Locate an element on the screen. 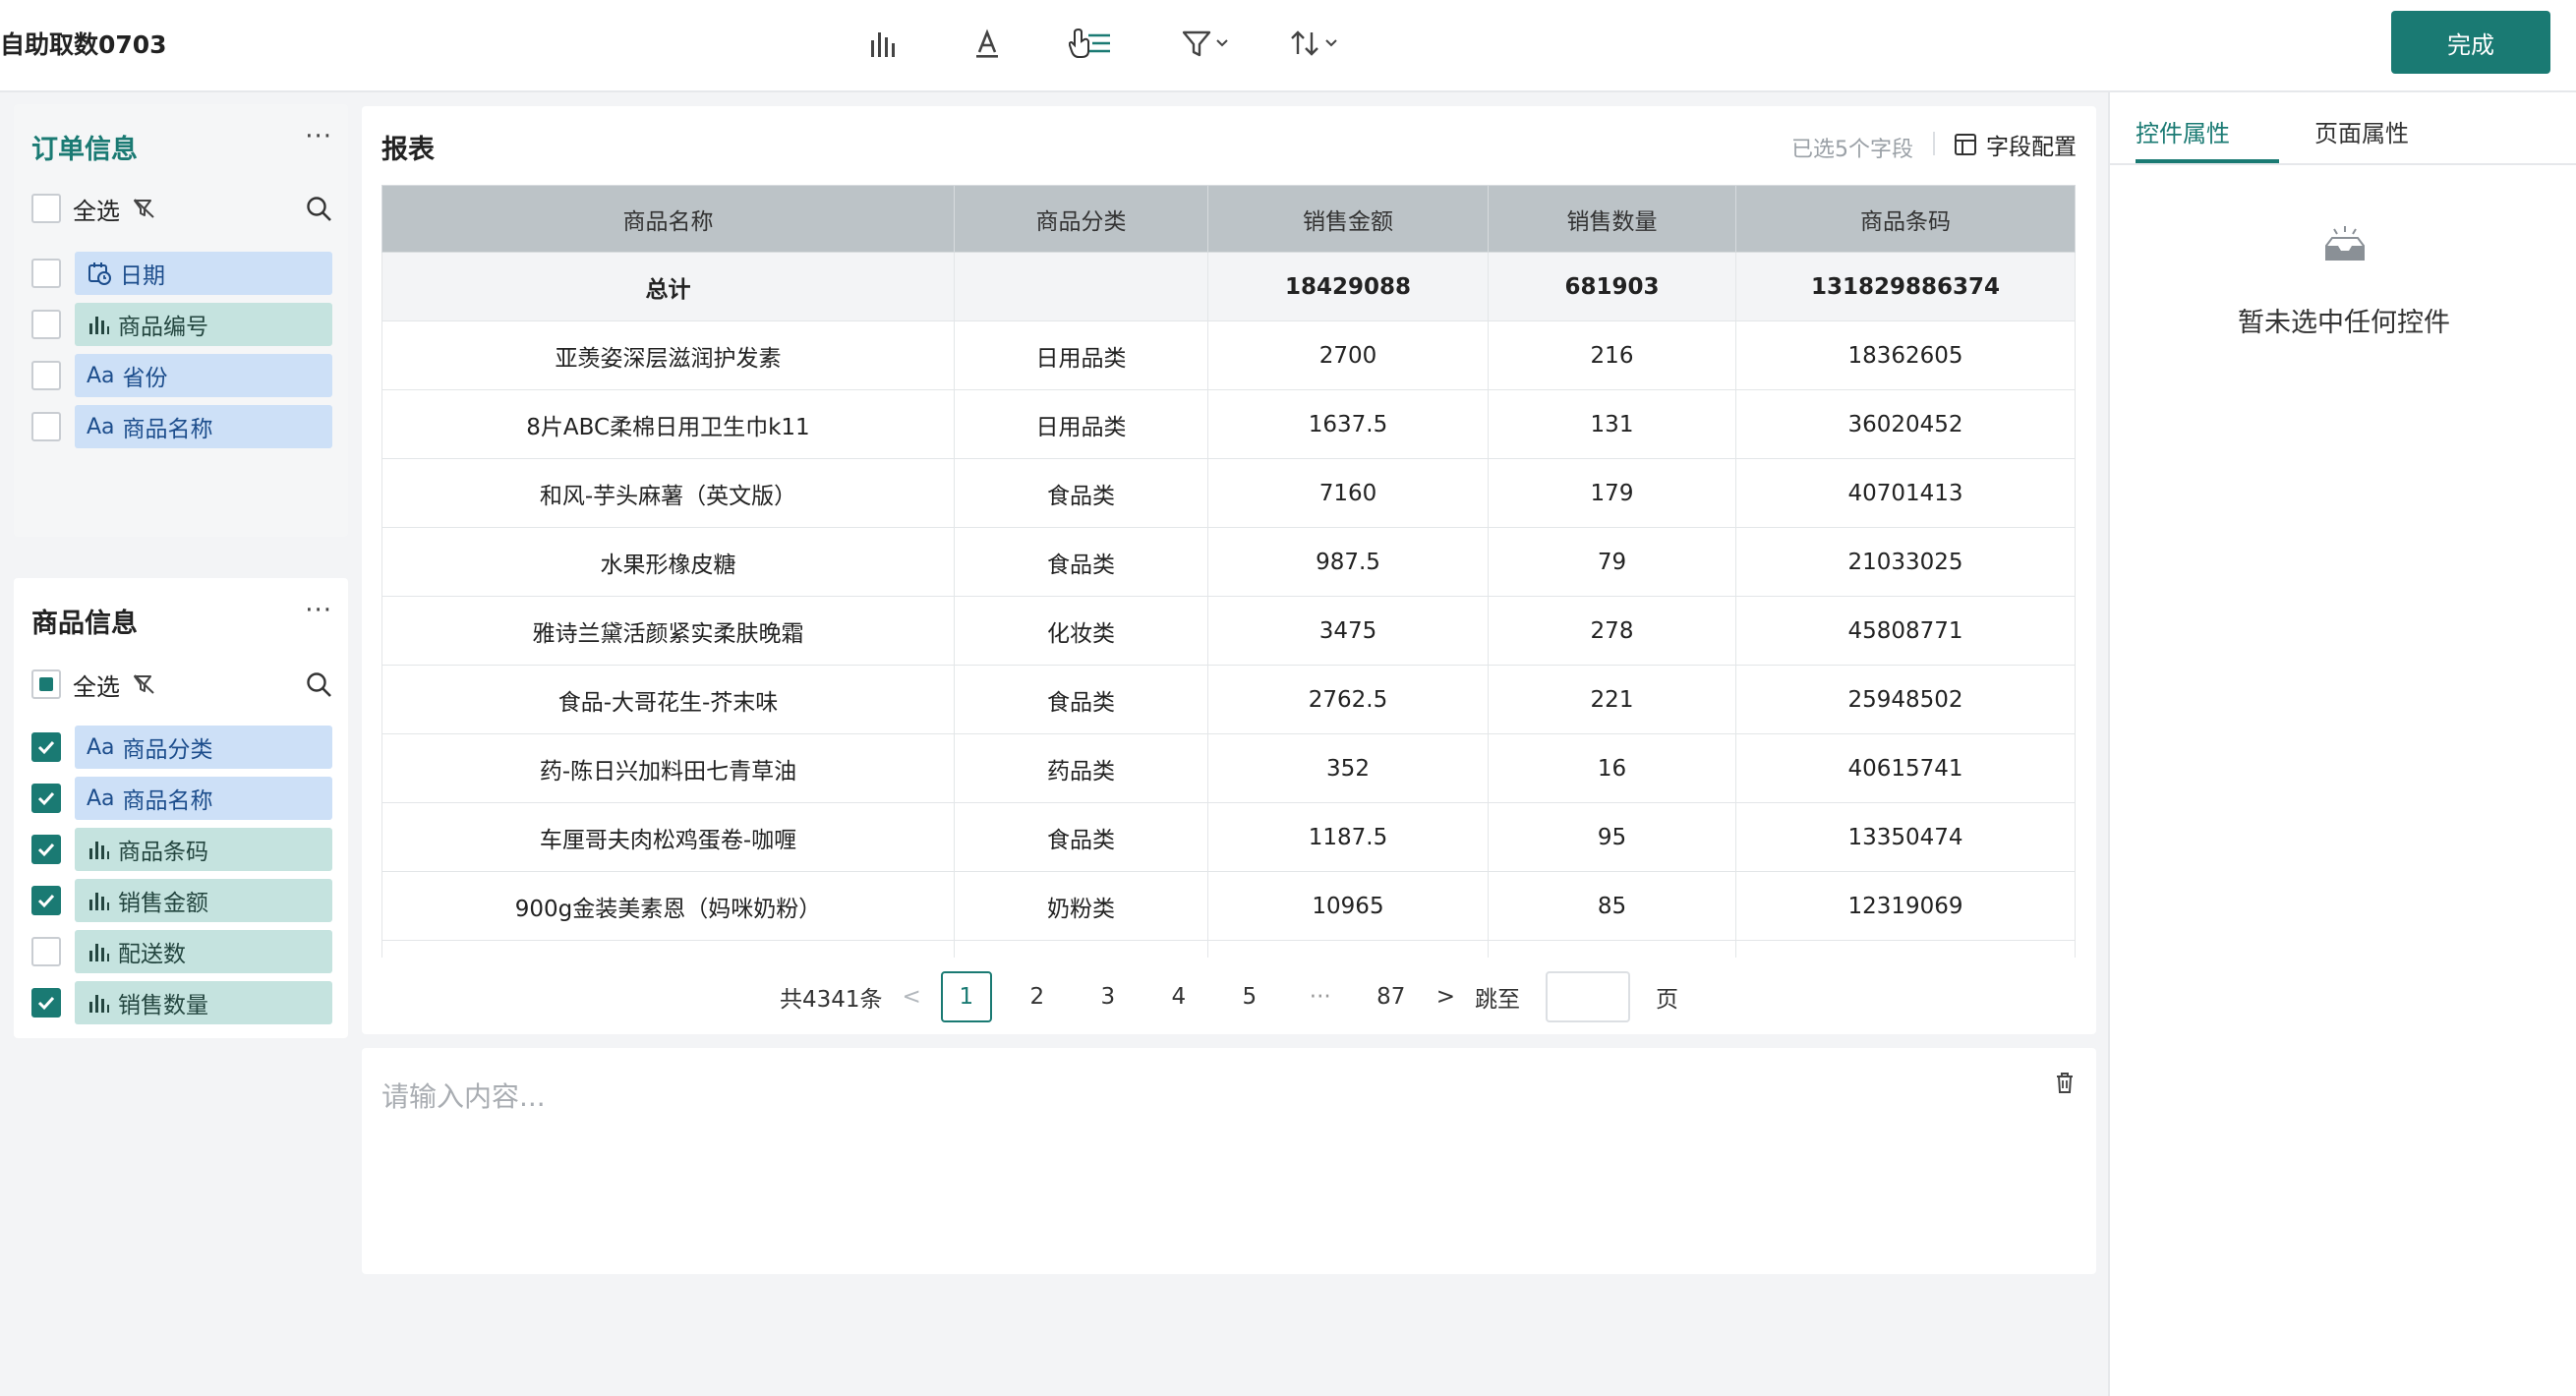 The height and width of the screenshot is (1396, 2576). properties-tabs: 控件属性 页面属性 is located at coordinates (2343, 128).